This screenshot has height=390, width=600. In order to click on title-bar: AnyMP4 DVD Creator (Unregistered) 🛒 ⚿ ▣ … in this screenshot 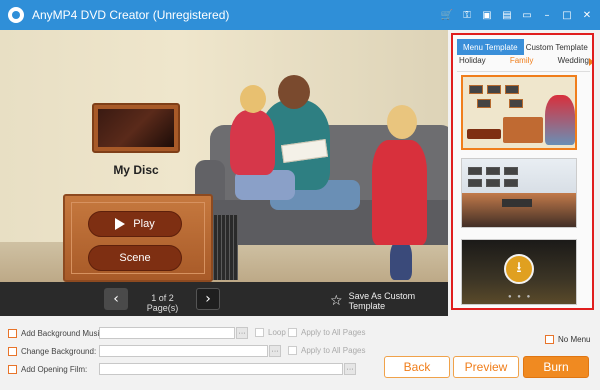, I will do `click(300, 15)`.